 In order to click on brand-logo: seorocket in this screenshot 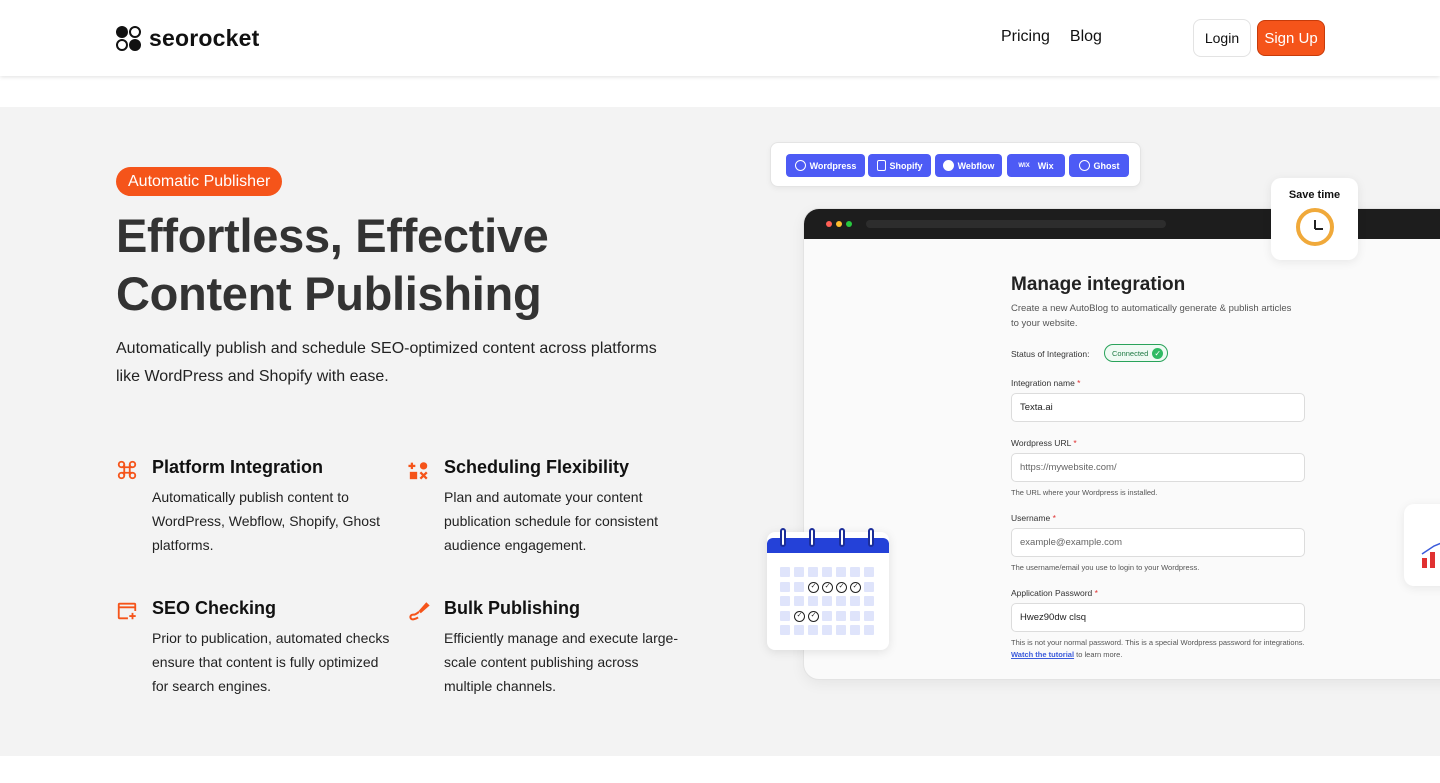, I will do `click(187, 38)`.